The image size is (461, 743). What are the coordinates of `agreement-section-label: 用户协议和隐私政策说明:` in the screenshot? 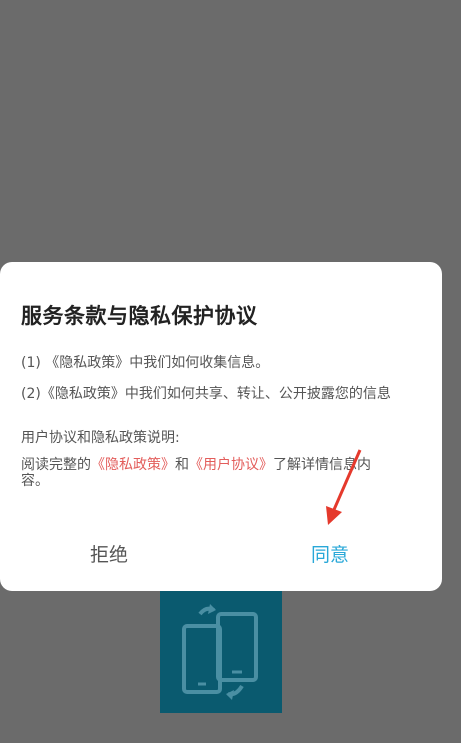 It's located at (100, 438).